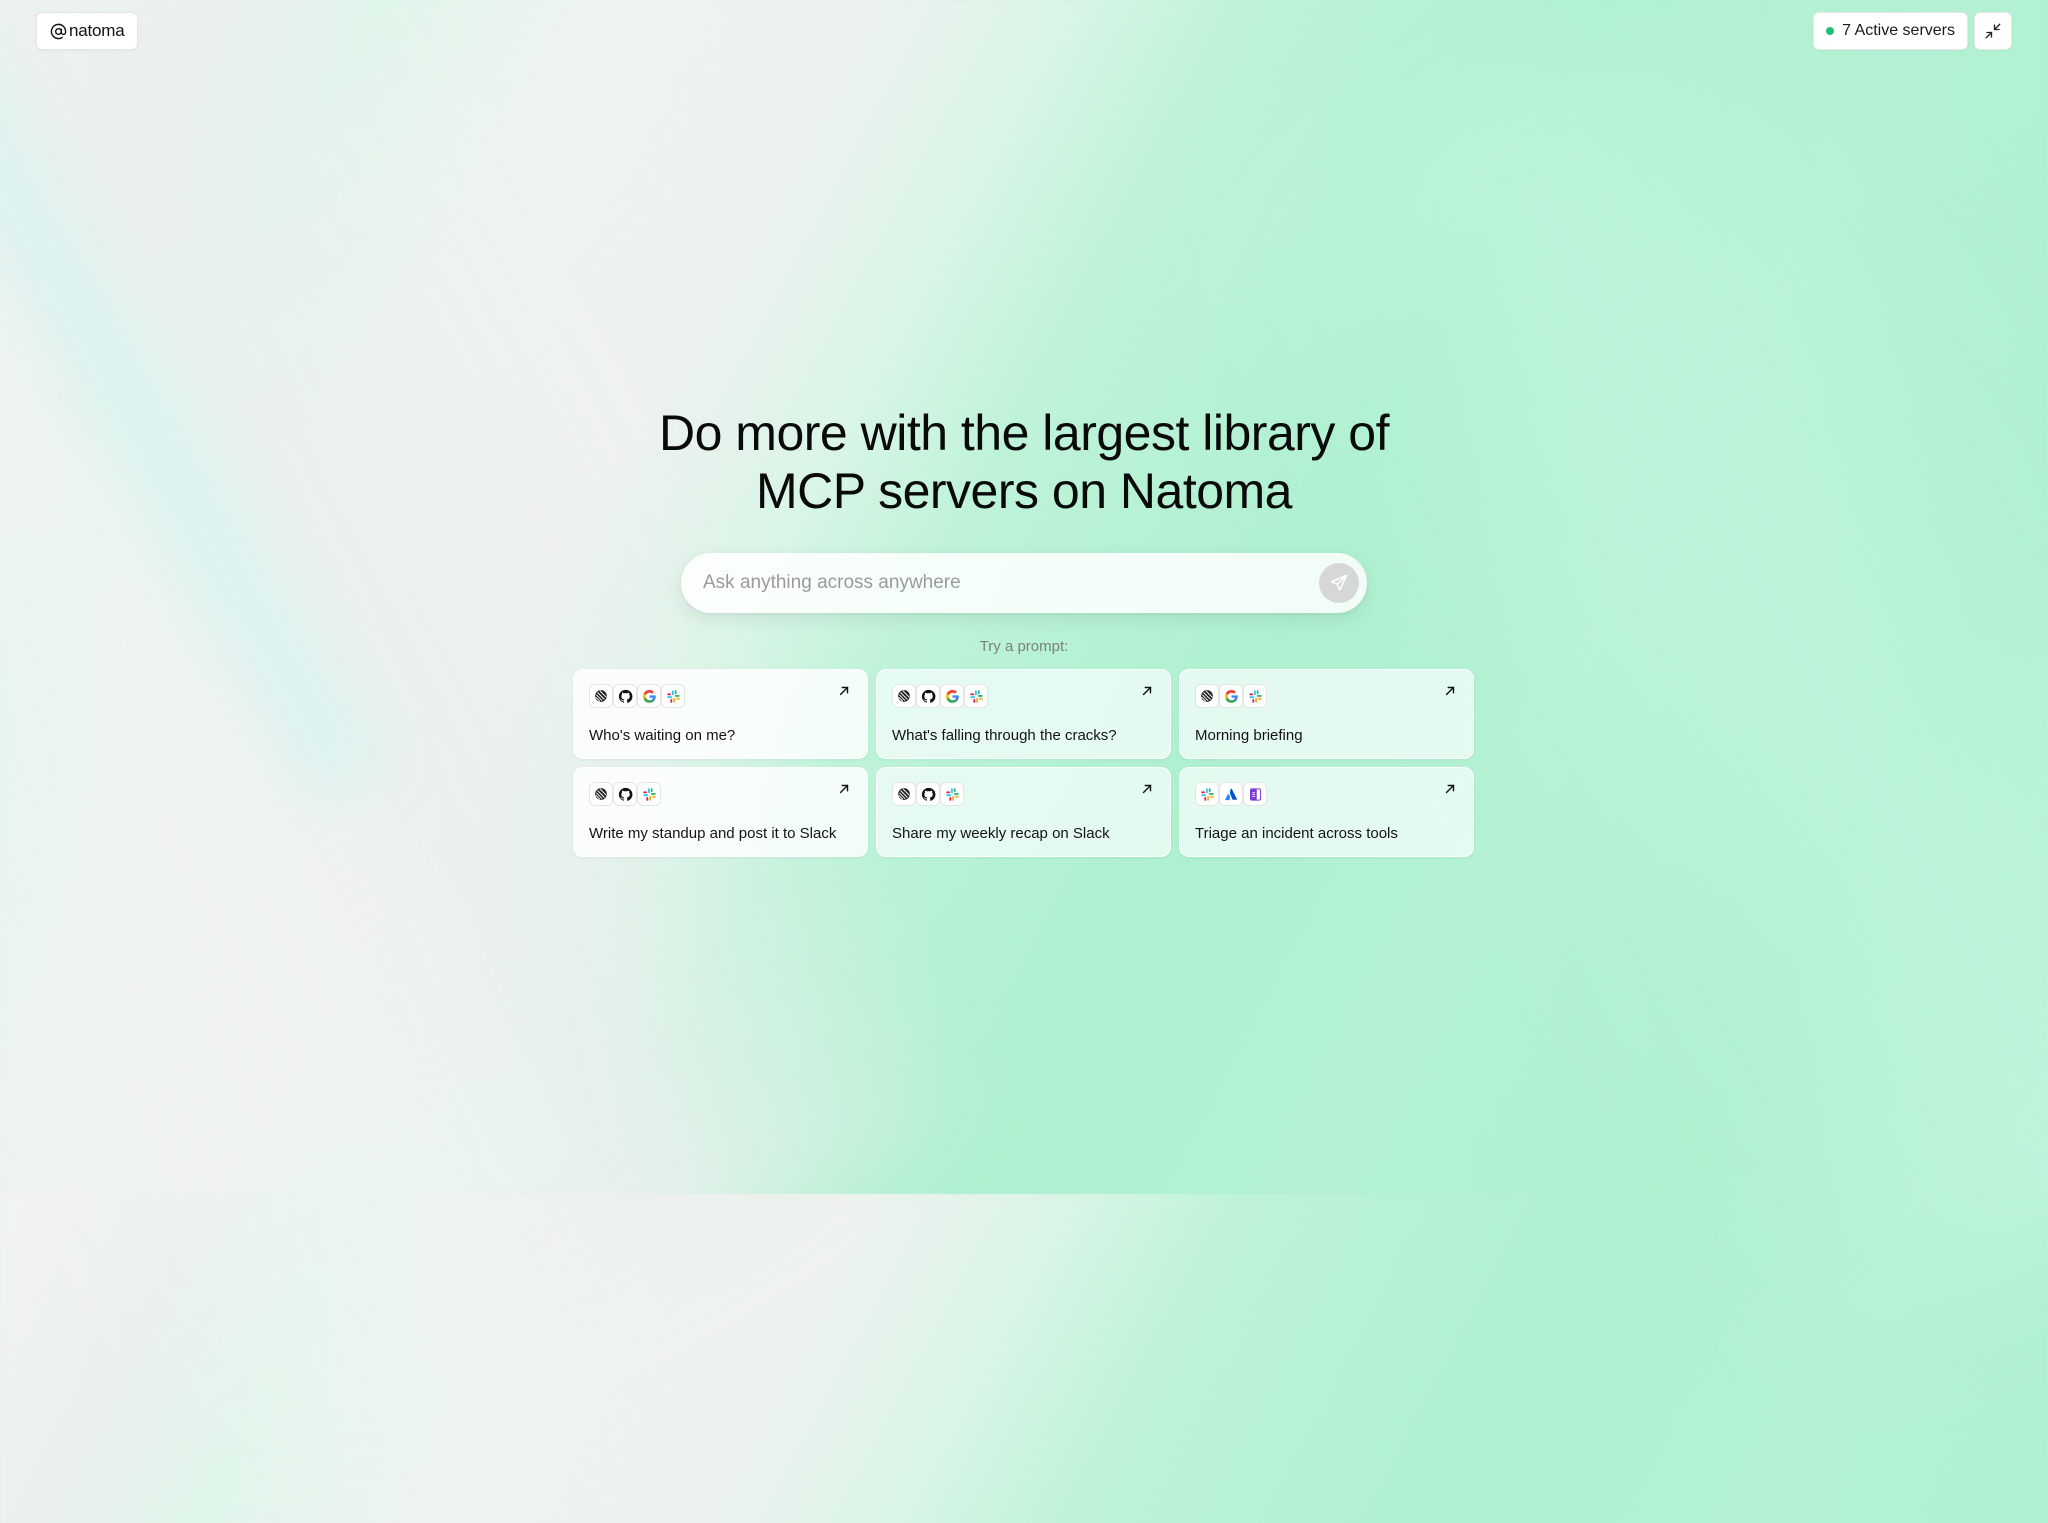 The width and height of the screenshot is (2048, 1523). Describe the element at coordinates (720, 812) in the screenshot. I see `prompt-card: Write my standup and post it to Slack` at that location.